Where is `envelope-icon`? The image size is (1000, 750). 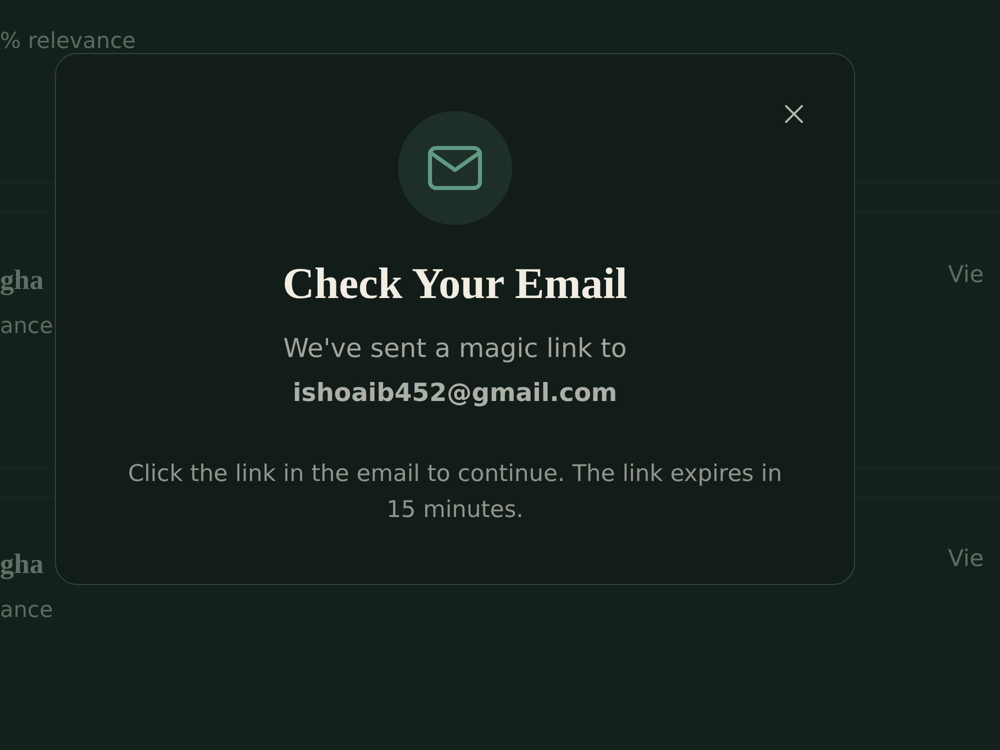 envelope-icon is located at coordinates (455, 168).